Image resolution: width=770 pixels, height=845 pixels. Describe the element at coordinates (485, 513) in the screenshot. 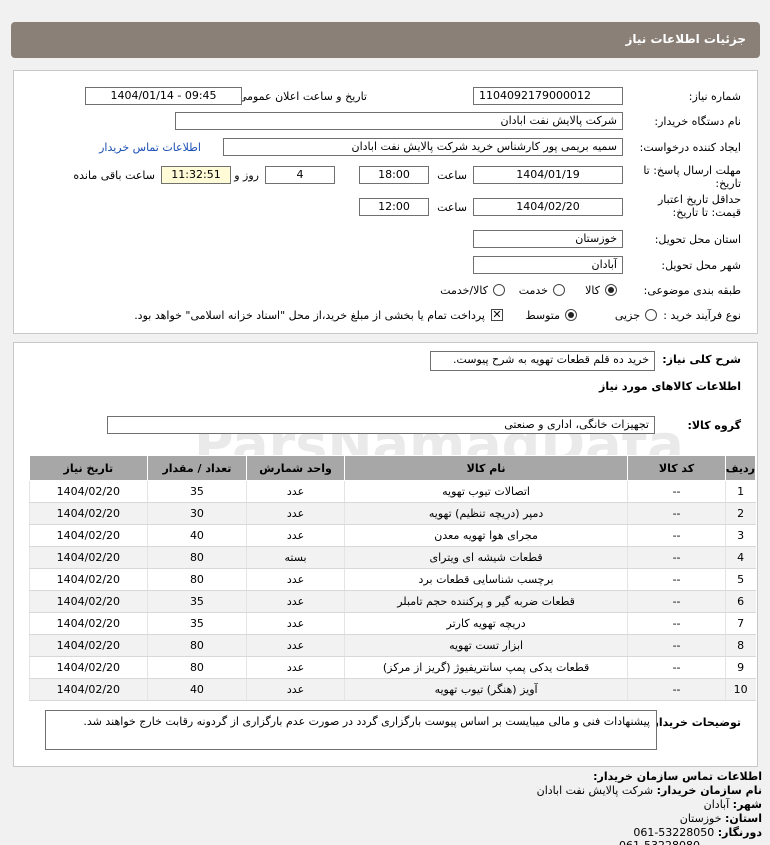

I see `cell-name: دمپر (دریچه تنظیم) تهویه` at that location.